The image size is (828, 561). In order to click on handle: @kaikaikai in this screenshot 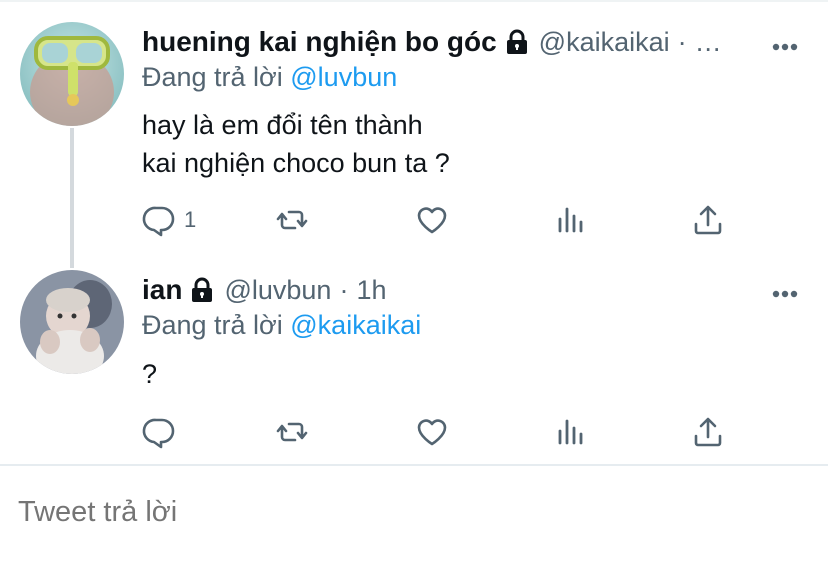, I will do `click(604, 42)`.